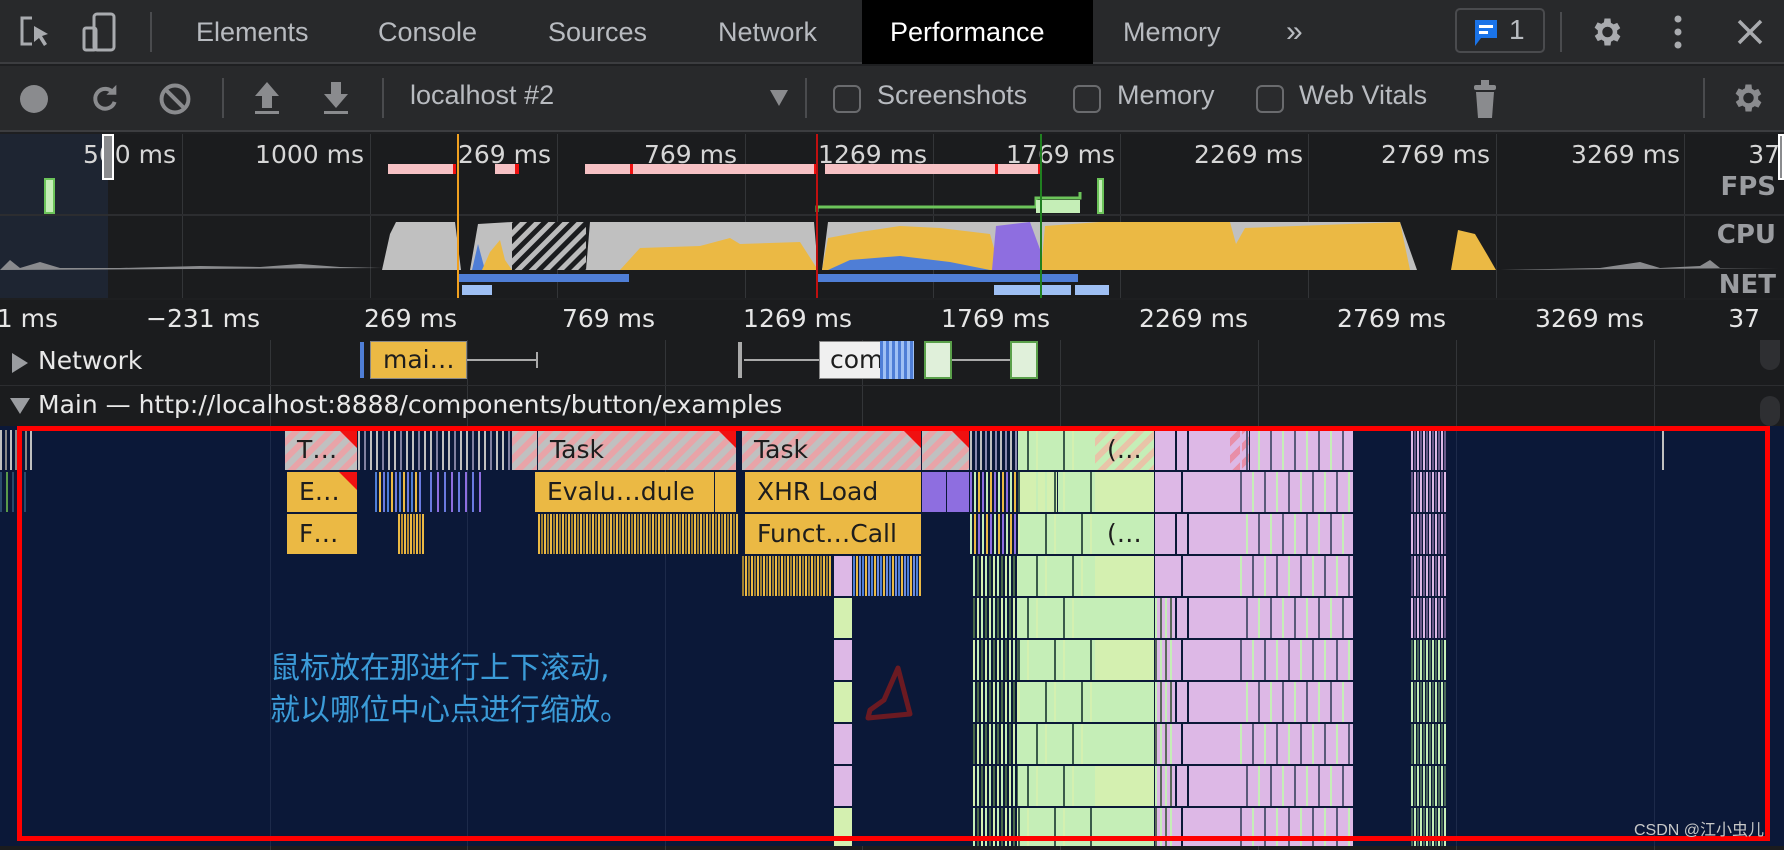 The image size is (1784, 850). Describe the element at coordinates (99, 32) in the screenshot. I see `device-toolbar-icon` at that location.